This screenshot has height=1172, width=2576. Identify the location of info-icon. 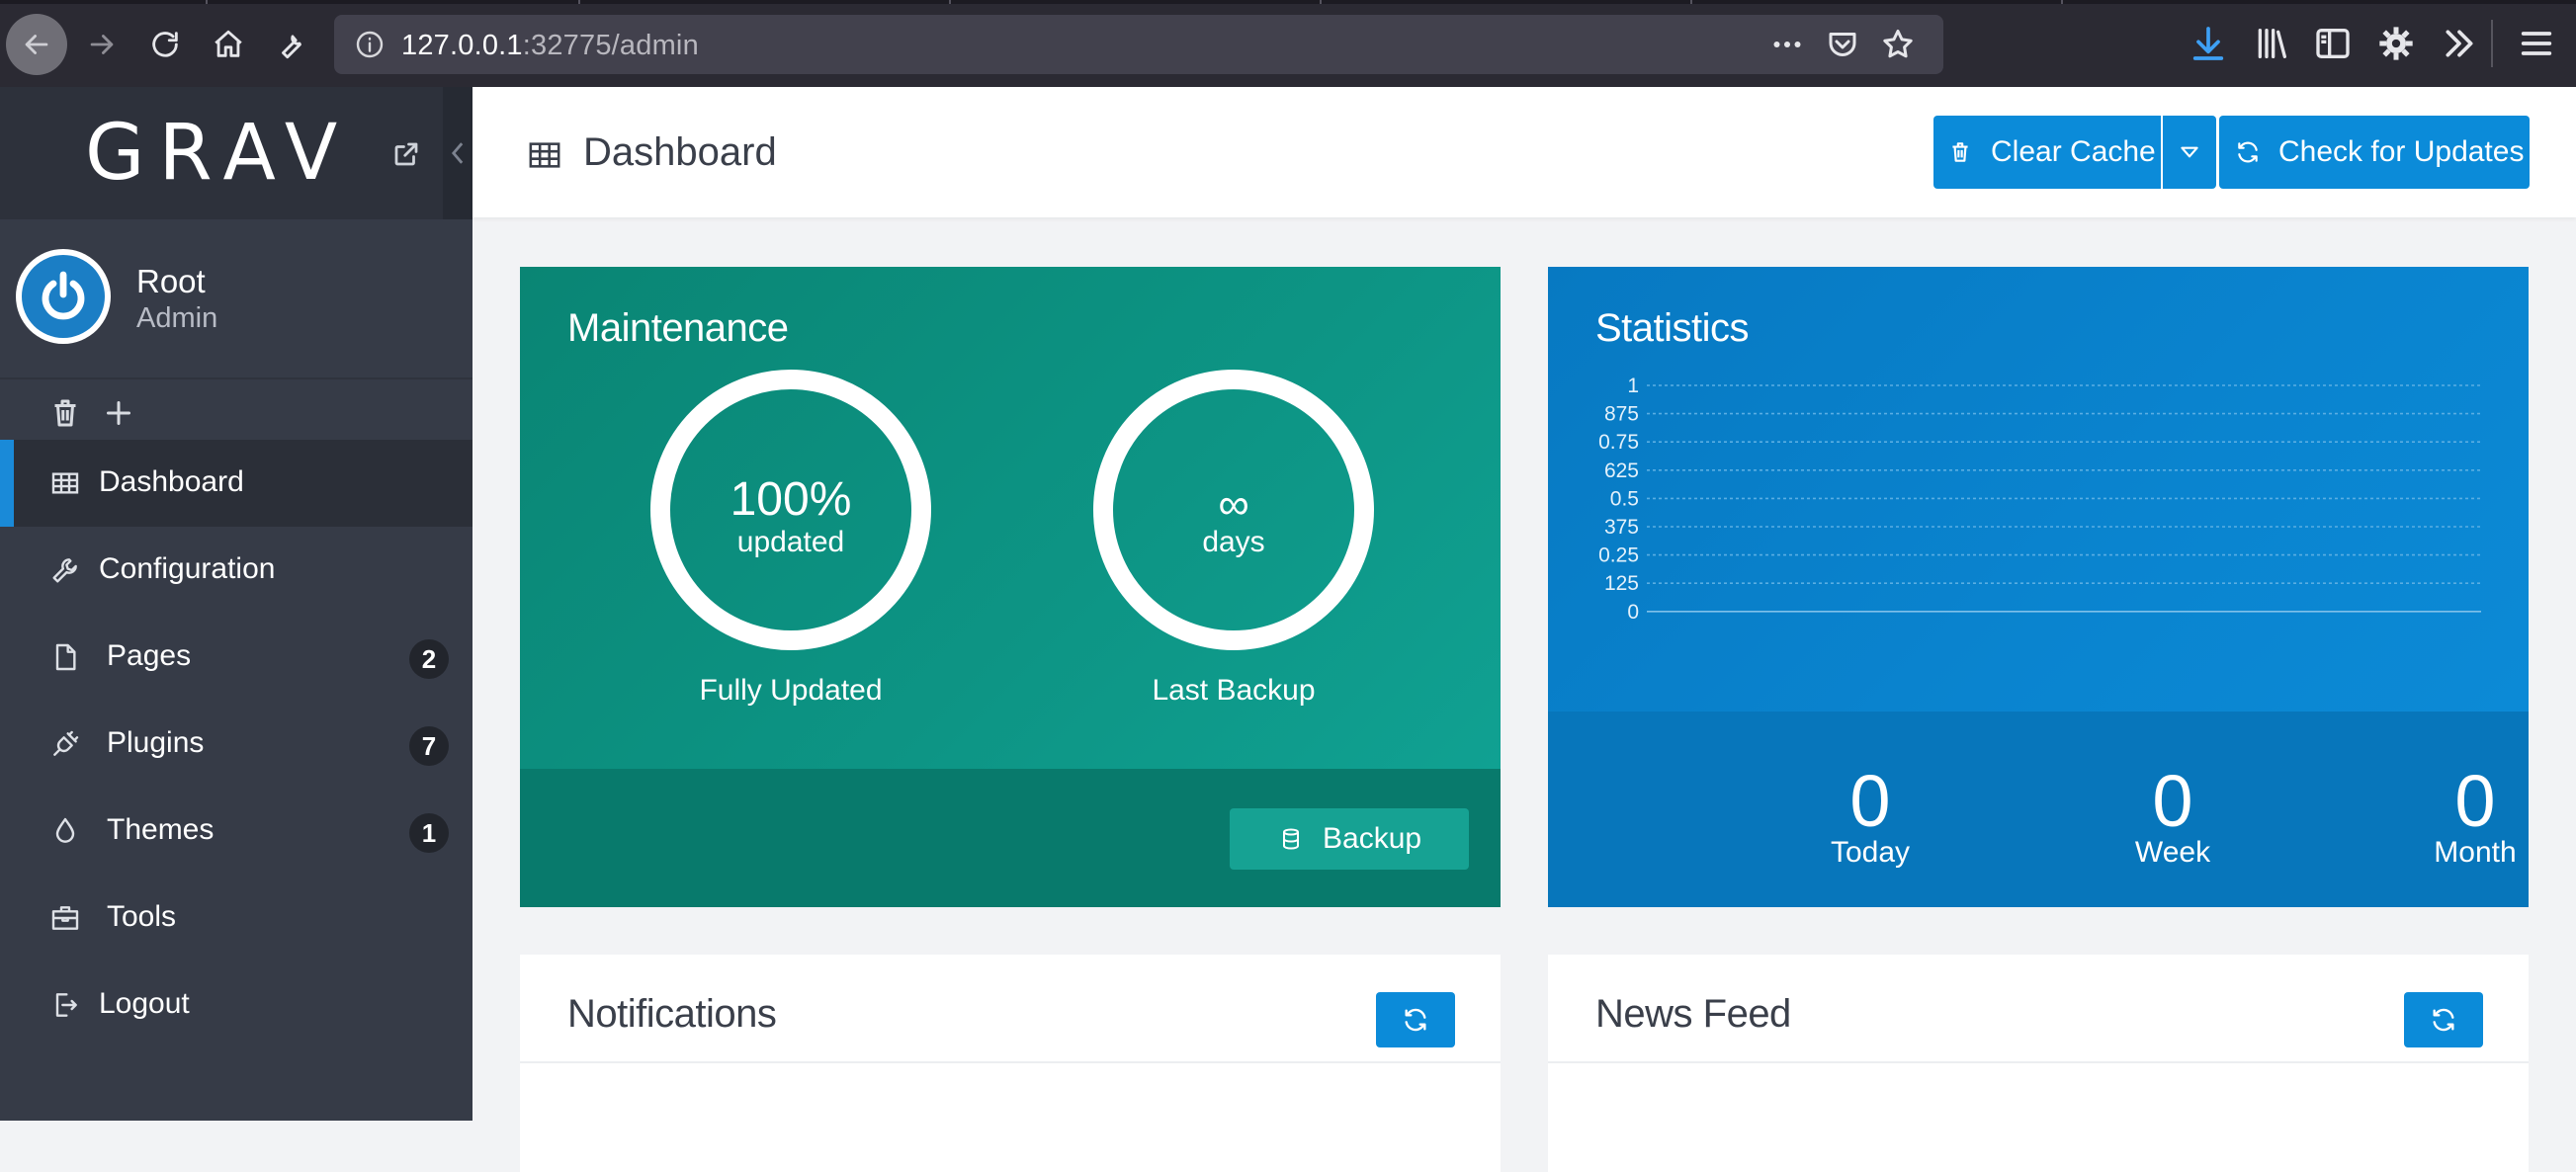
(370, 44).